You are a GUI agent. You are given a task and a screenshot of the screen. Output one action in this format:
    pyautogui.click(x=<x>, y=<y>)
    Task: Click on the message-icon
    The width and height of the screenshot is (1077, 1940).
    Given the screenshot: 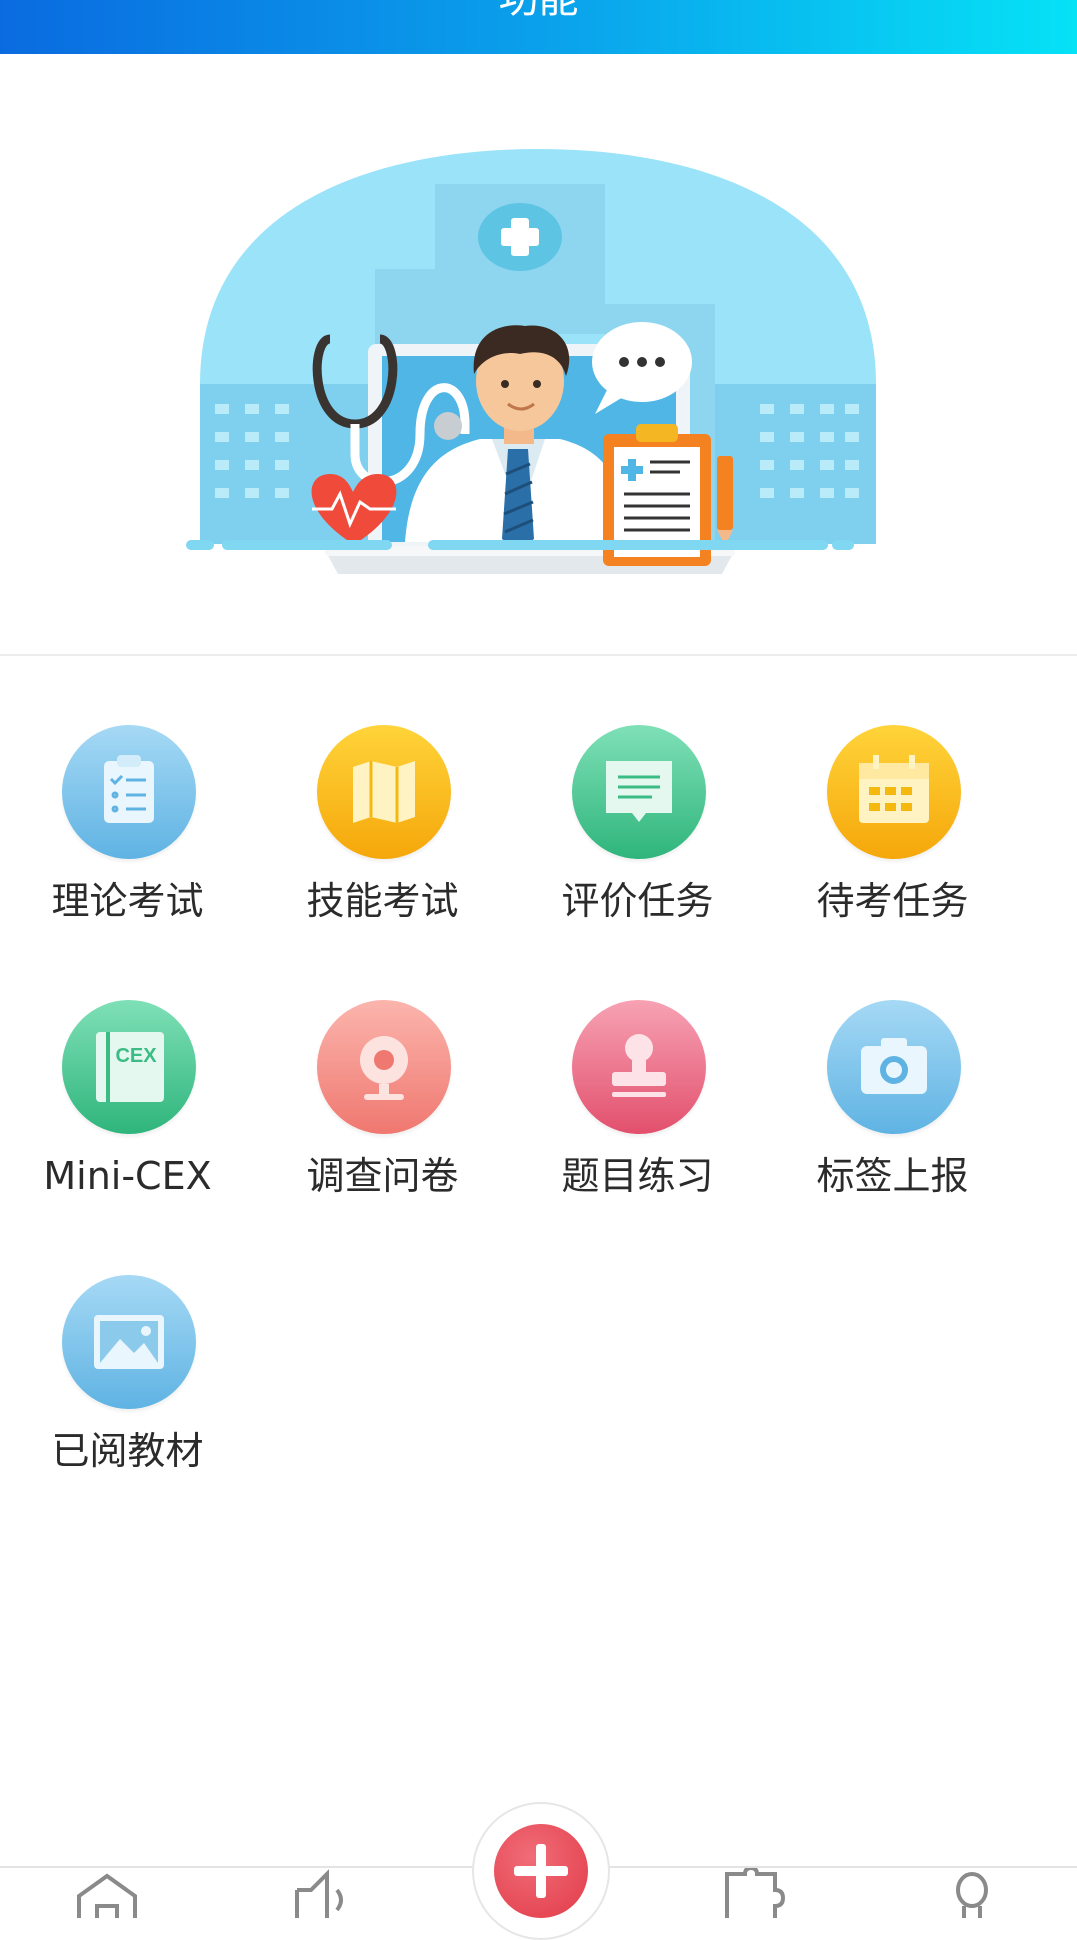 What is the action you would take?
    pyautogui.click(x=639, y=791)
    